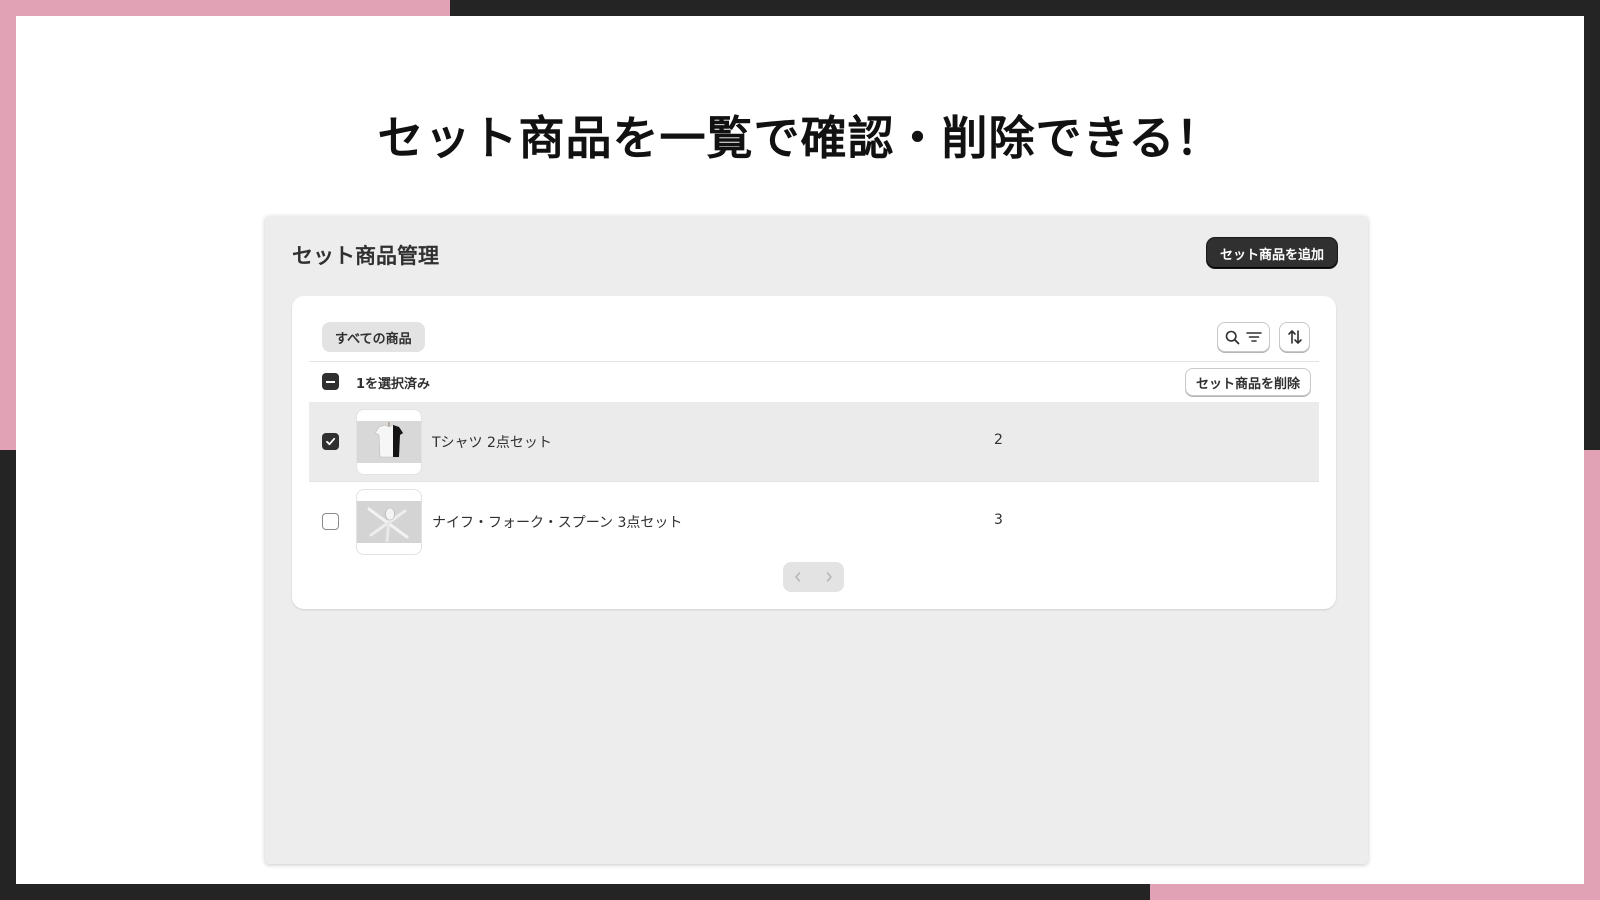 The height and width of the screenshot is (900, 1600). What do you see at coordinates (373, 337) in the screenshot?
I see `tab-all-products: すべての商品` at bounding box center [373, 337].